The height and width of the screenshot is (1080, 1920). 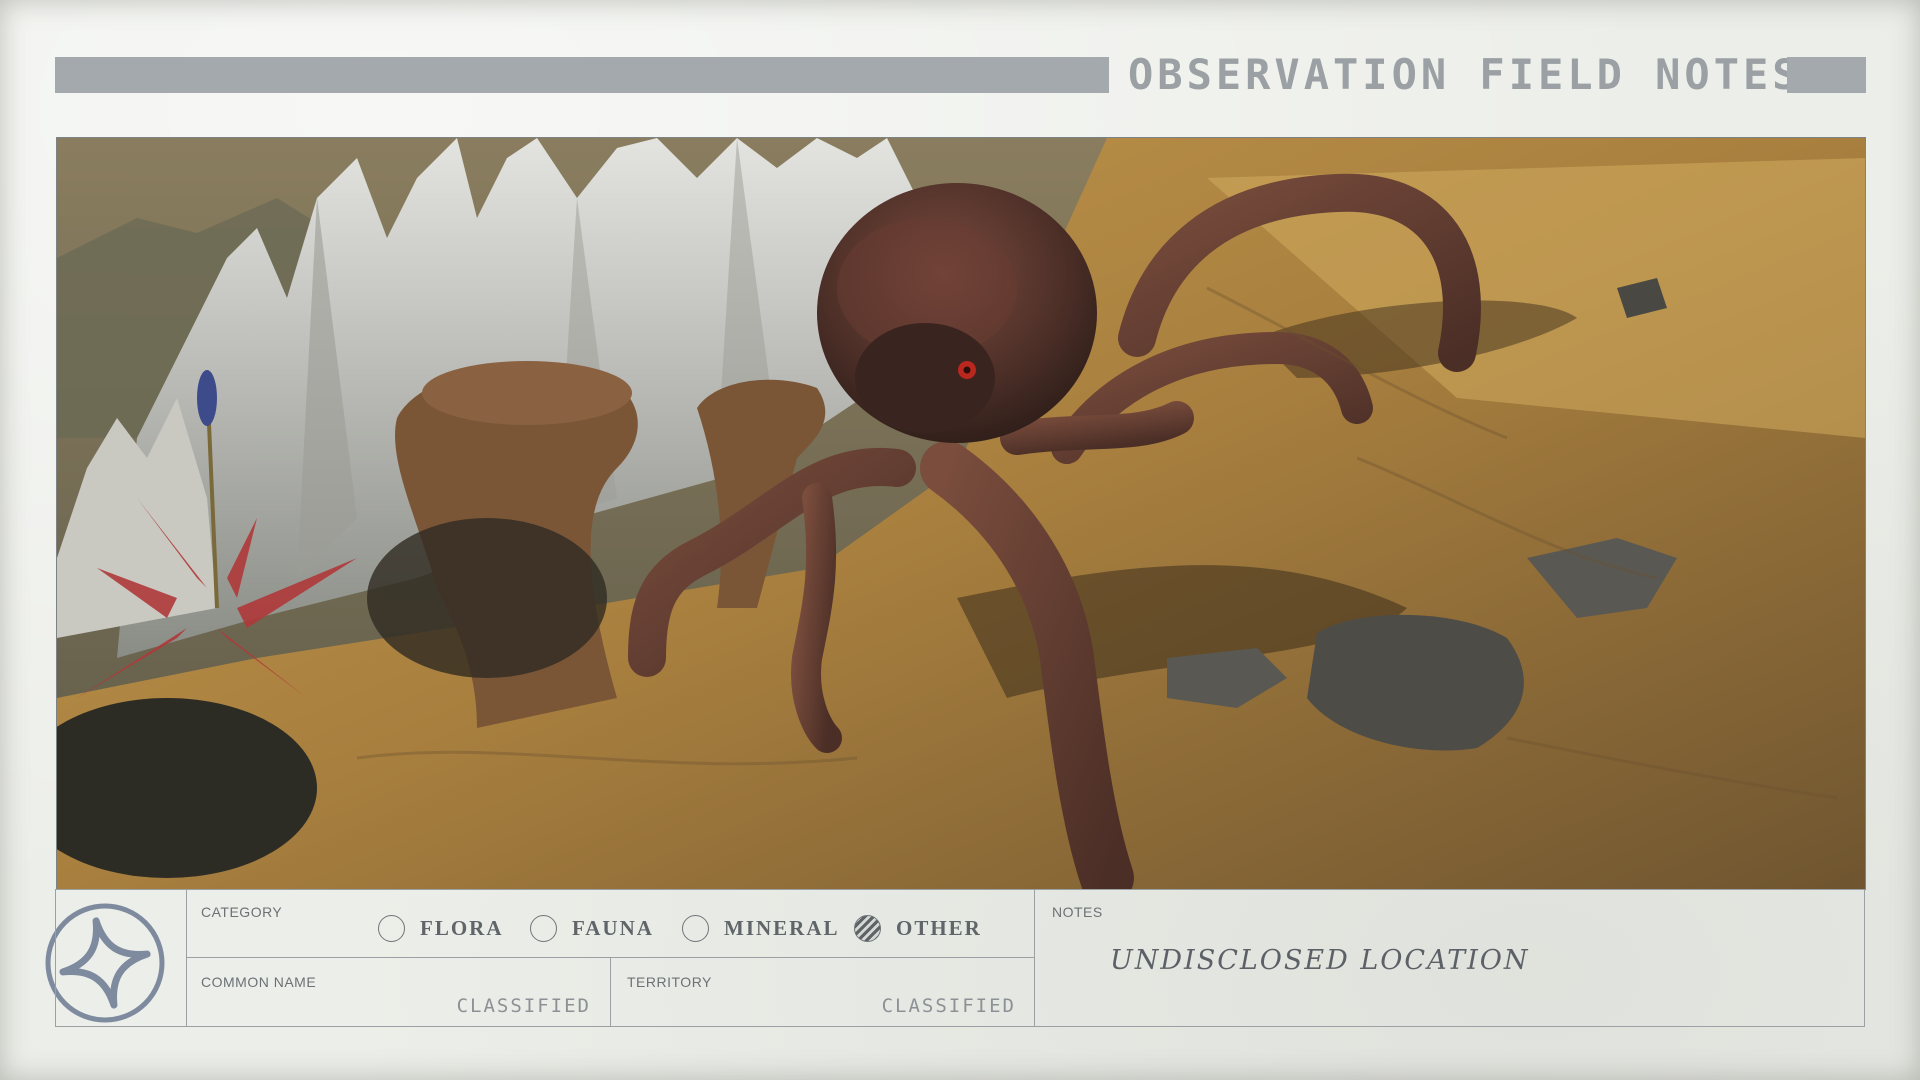 What do you see at coordinates (242, 912) in the screenshot?
I see `category-label: CATEGORY` at bounding box center [242, 912].